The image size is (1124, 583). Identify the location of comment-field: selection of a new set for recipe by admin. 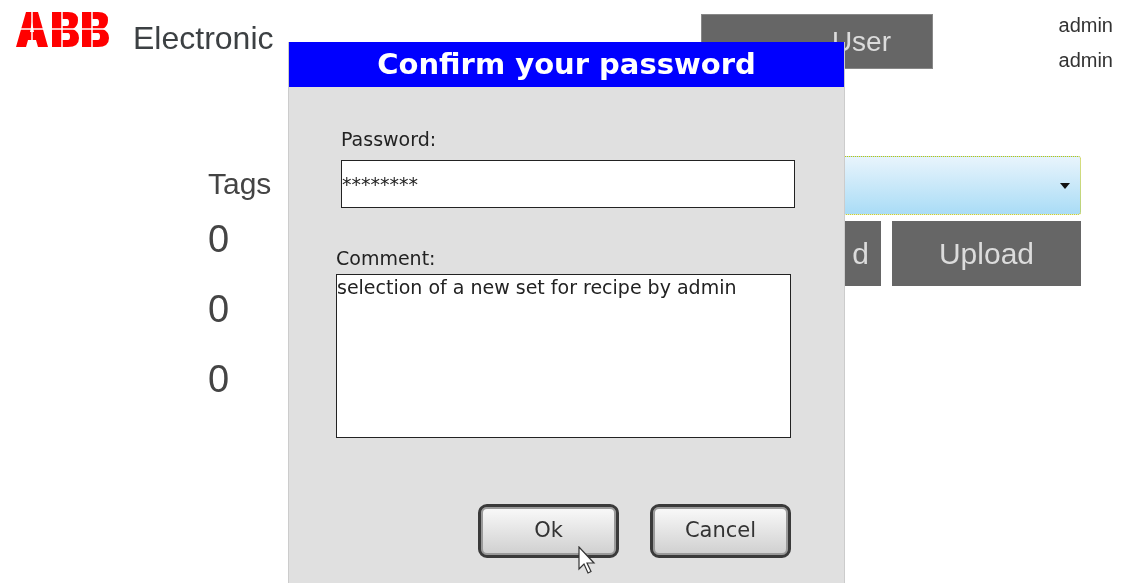
(563, 356).